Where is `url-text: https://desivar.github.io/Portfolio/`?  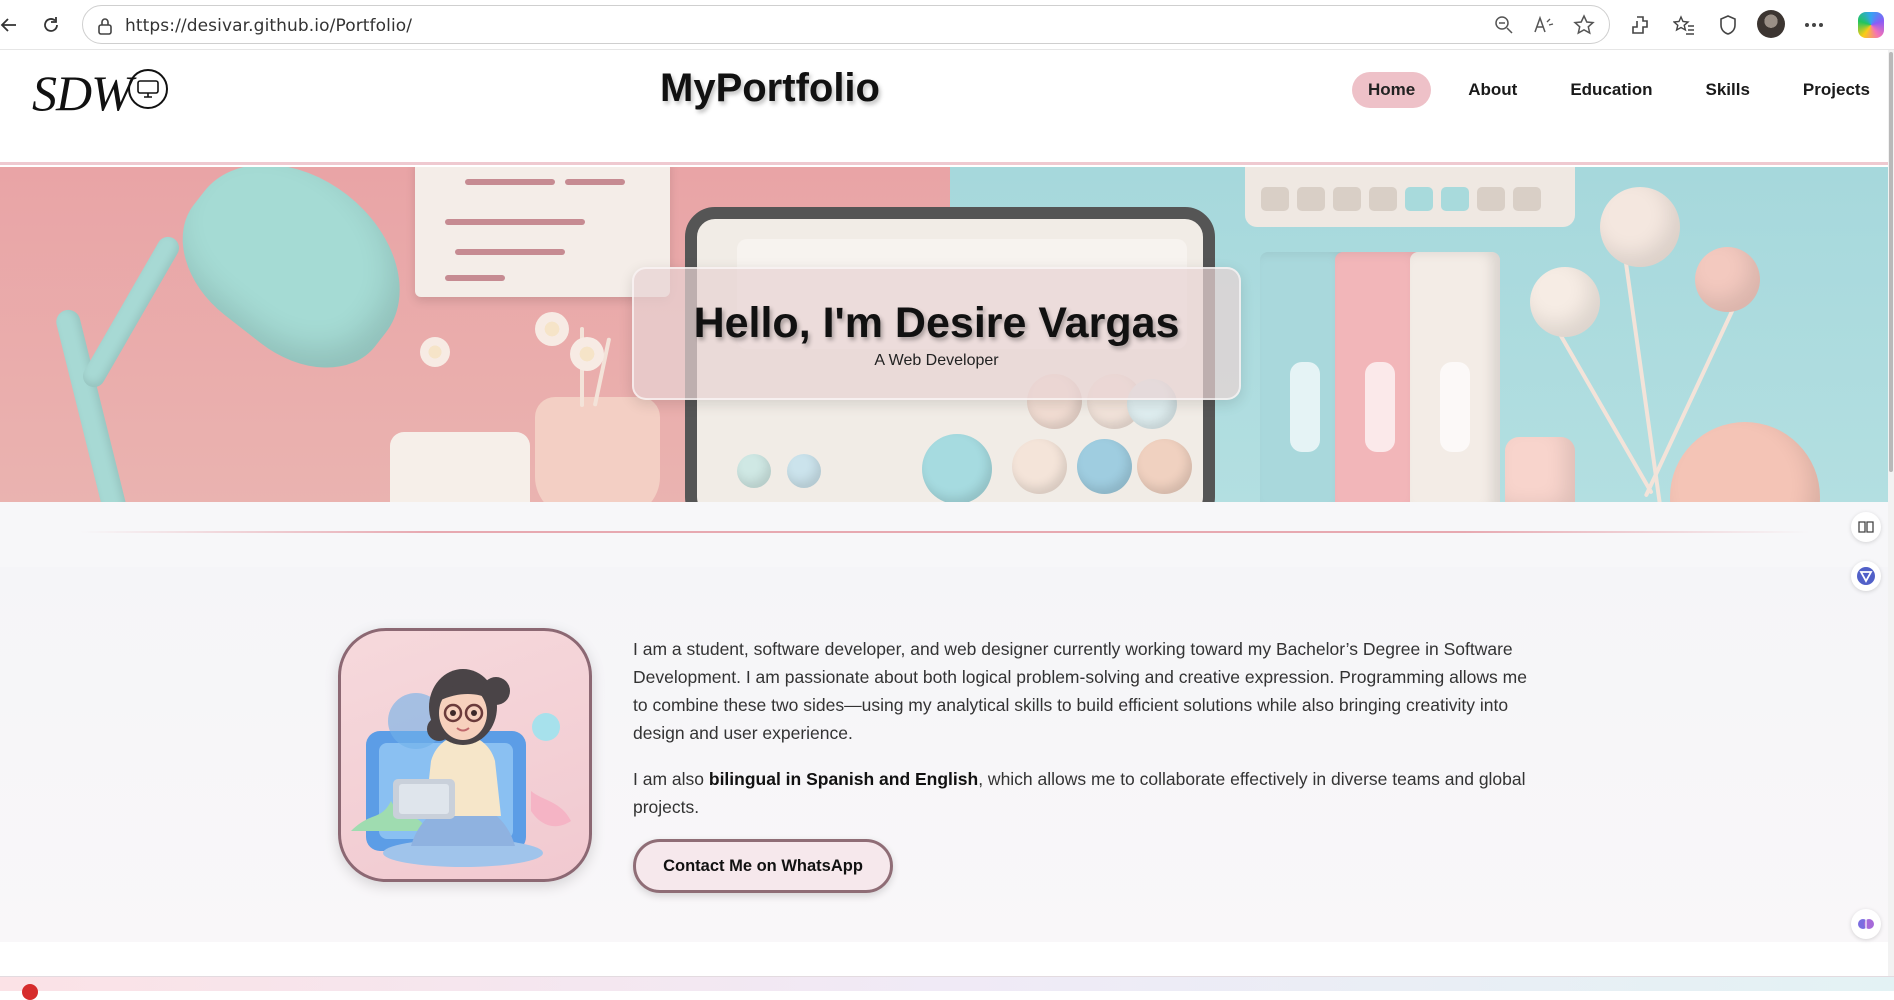
url-text: https://desivar.github.io/Portfolio/ is located at coordinates (268, 26).